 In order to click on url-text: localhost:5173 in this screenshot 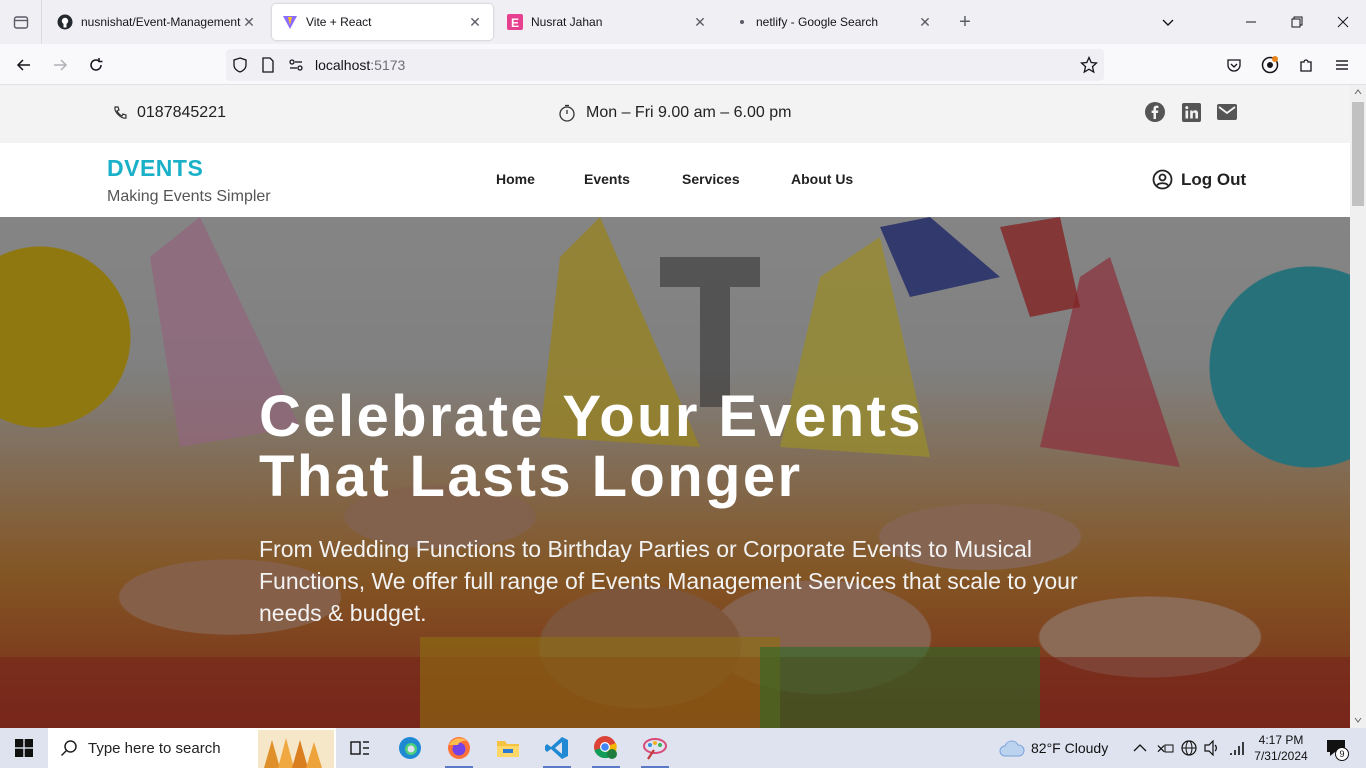, I will do `click(360, 65)`.